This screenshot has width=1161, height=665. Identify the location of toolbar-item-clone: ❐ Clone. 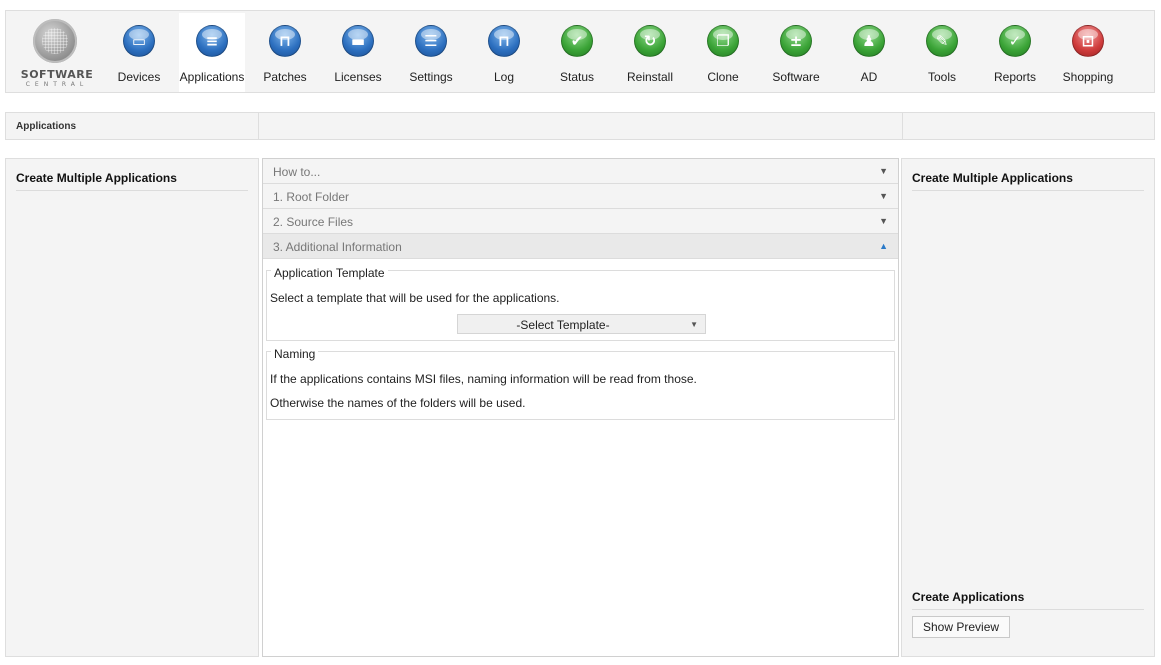
(723, 52).